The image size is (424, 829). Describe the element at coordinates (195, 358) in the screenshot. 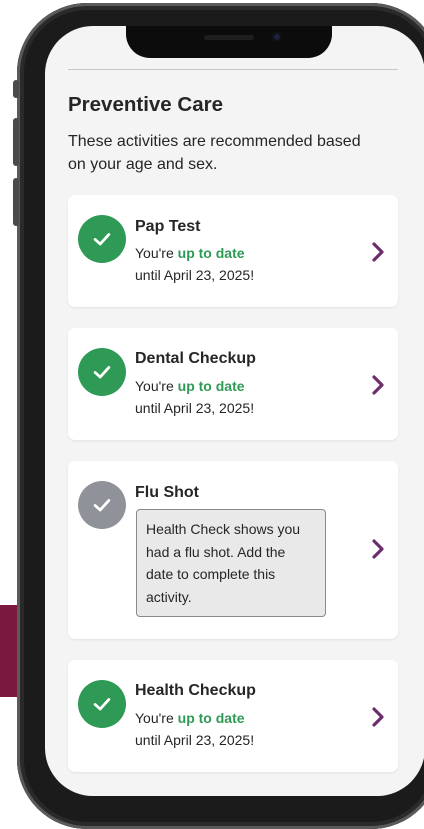

I see `activity-title: Dental Checkup` at that location.